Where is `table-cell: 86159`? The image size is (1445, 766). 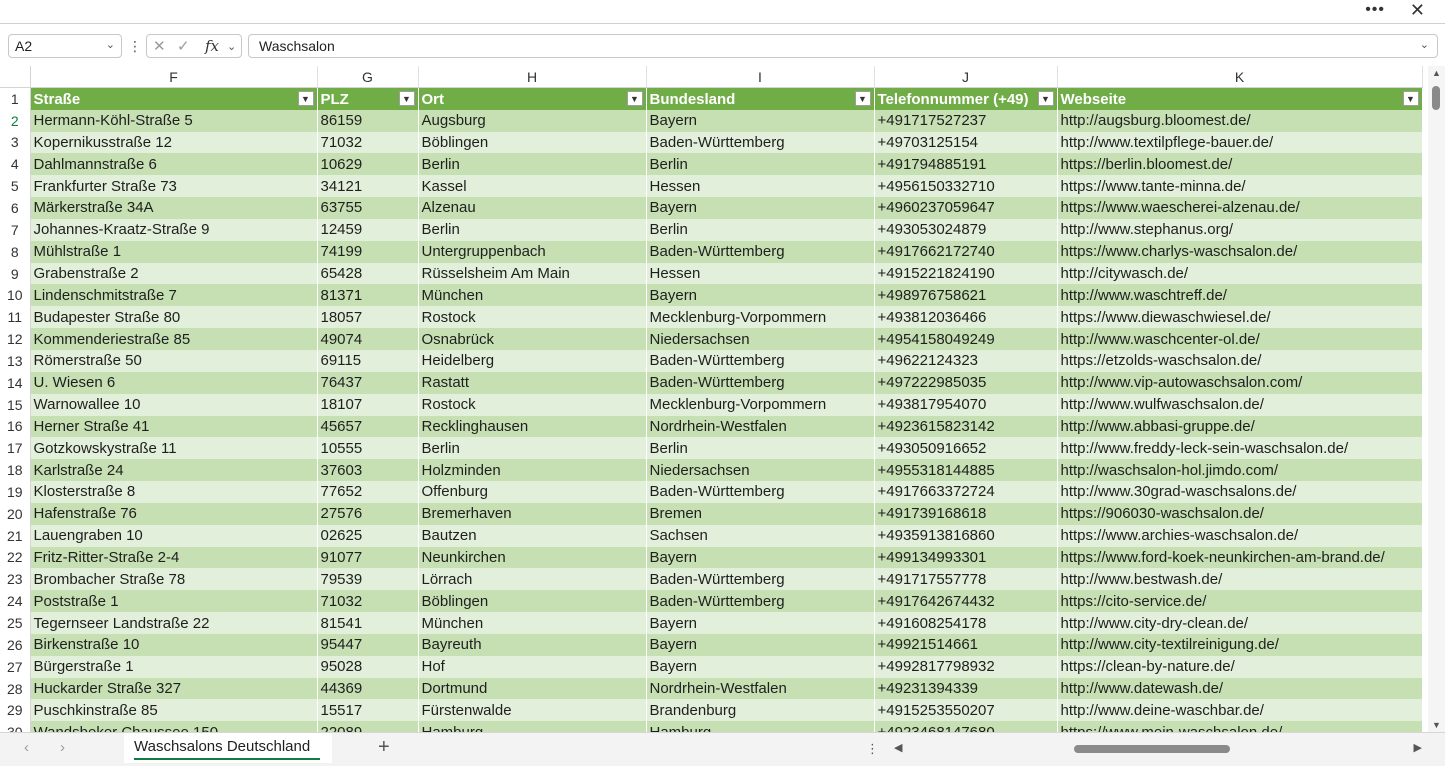 table-cell: 86159 is located at coordinates (368, 120).